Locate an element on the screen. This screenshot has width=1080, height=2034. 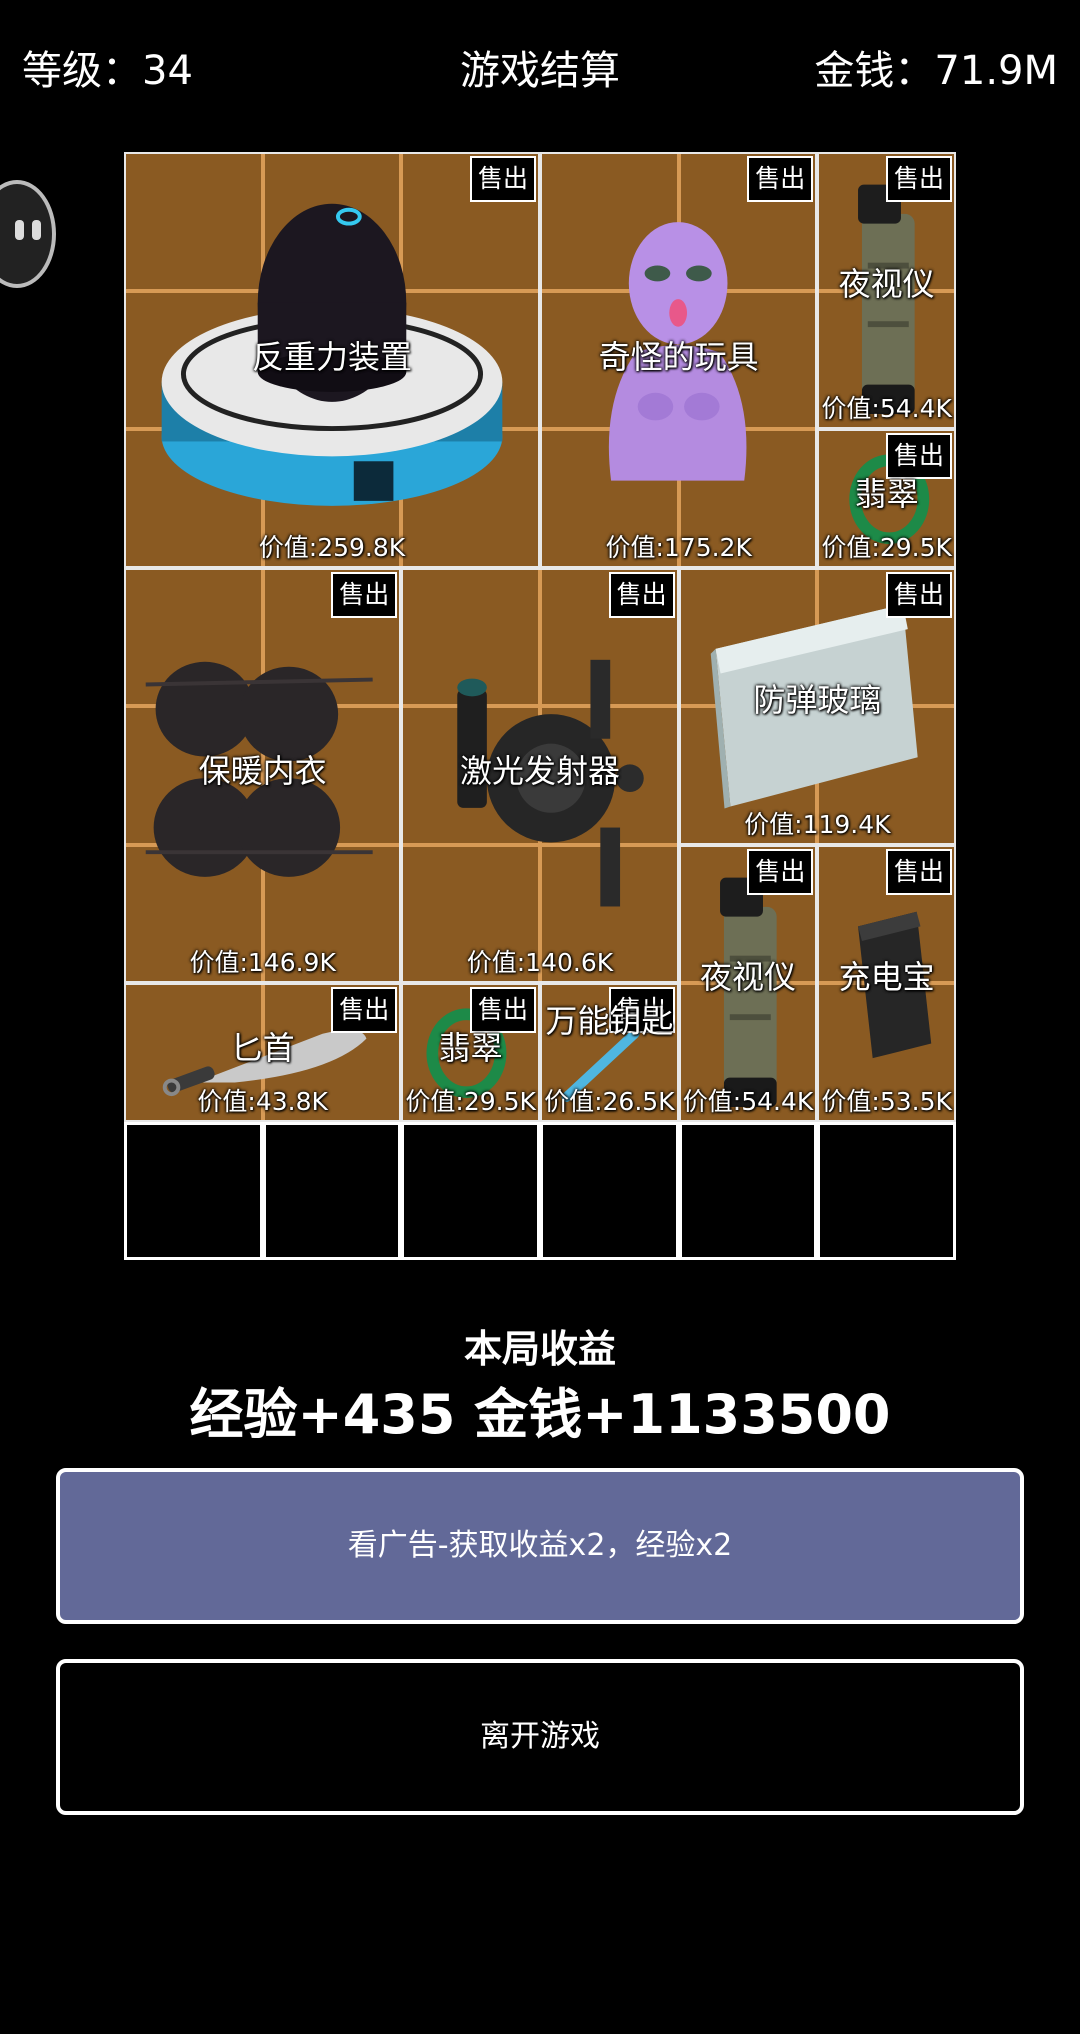
item-jade-2: 售出 翡翠 价值:29.5K is located at coordinates (470, 1052).